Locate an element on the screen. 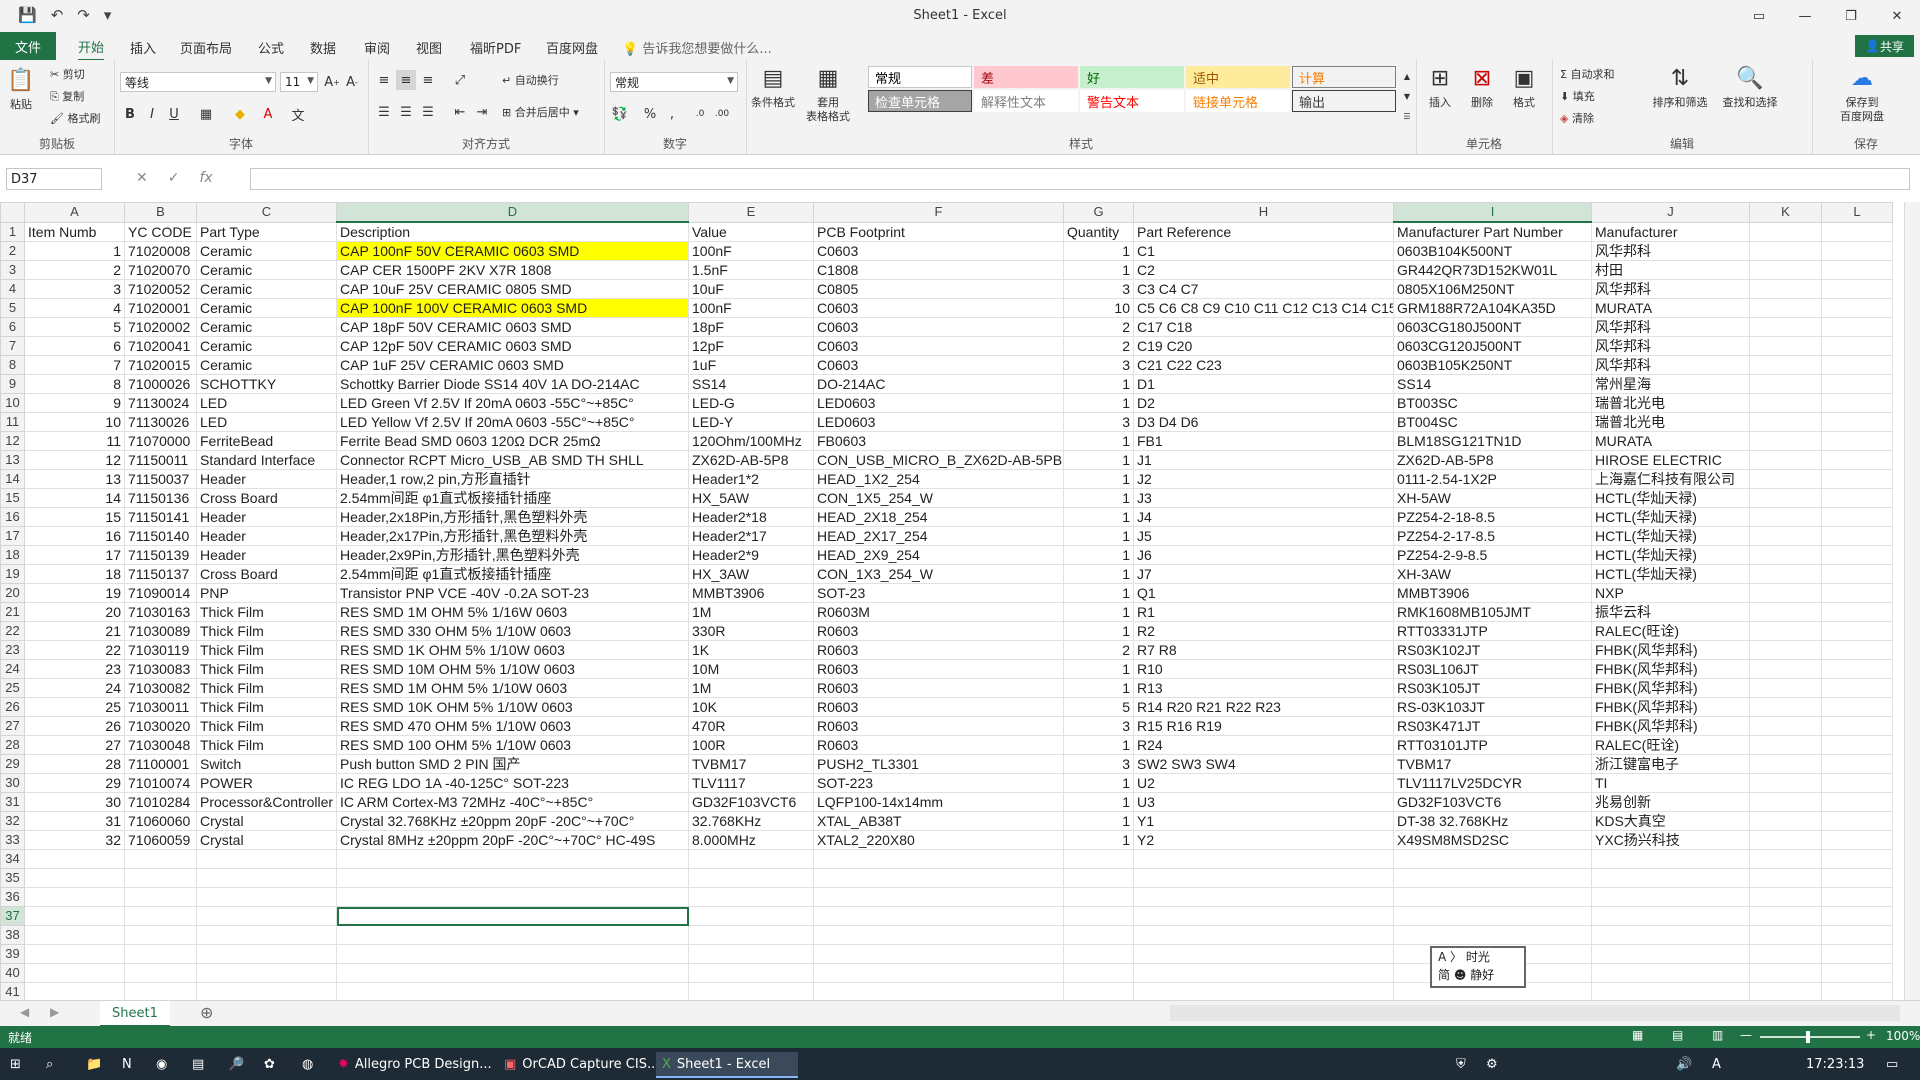  cell-C14: Header is located at coordinates (266, 479).